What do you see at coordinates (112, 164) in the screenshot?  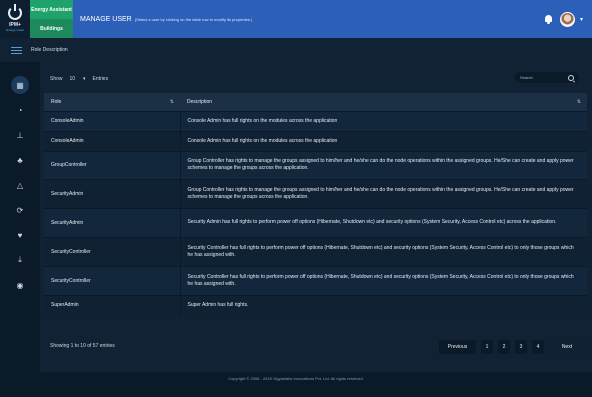 I see `role-cell: GroupController` at bounding box center [112, 164].